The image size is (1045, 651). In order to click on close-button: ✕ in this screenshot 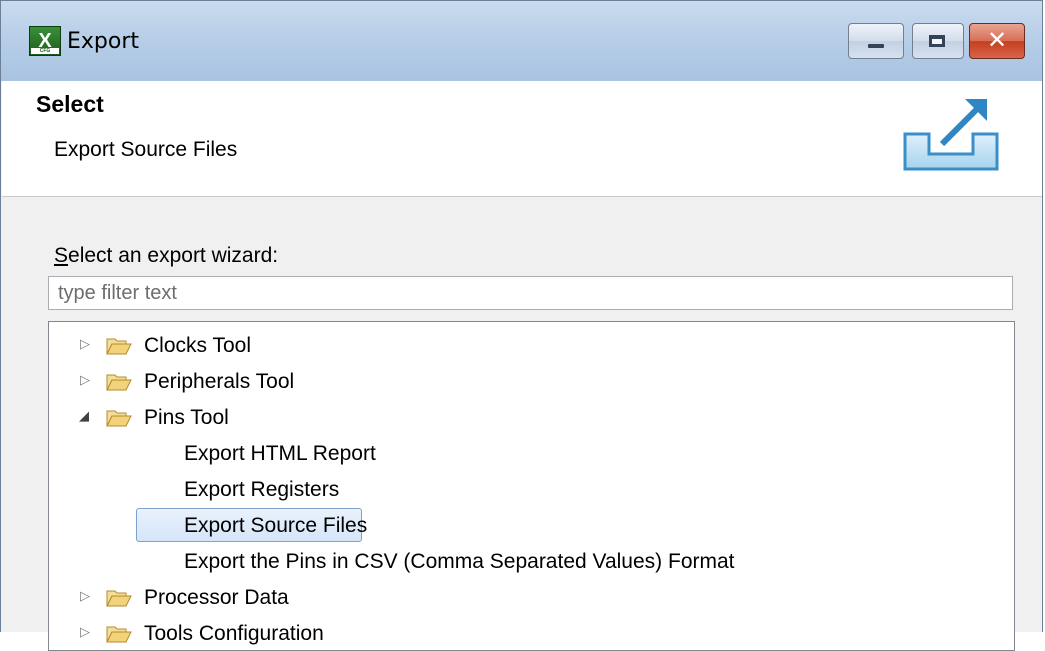, I will do `click(997, 41)`.